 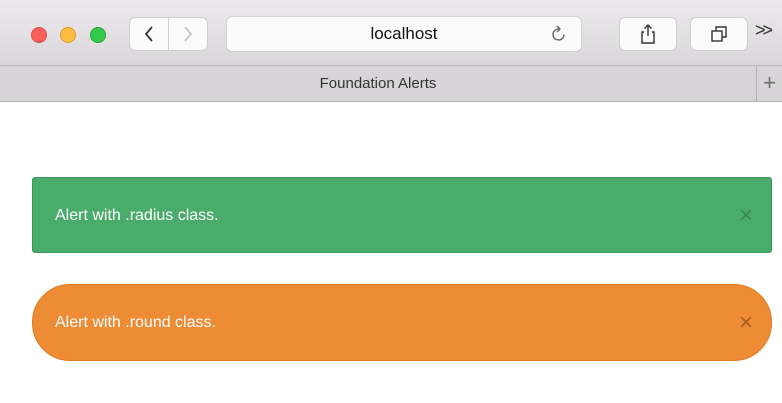 I want to click on minimize-window-icon, so click(x=68, y=35).